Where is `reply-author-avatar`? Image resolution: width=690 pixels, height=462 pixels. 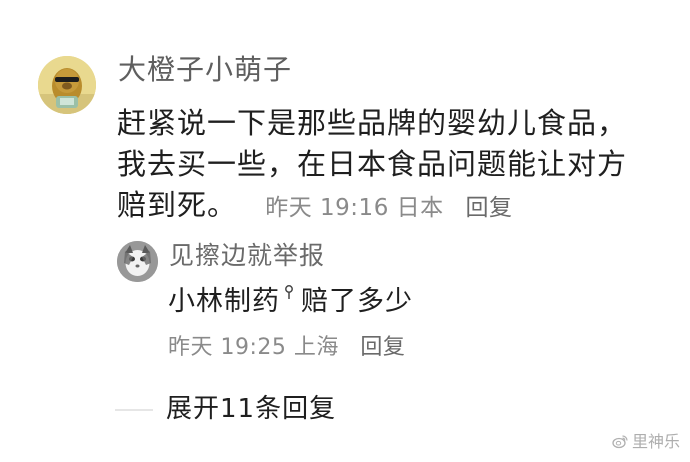
reply-author-avatar is located at coordinates (137, 261).